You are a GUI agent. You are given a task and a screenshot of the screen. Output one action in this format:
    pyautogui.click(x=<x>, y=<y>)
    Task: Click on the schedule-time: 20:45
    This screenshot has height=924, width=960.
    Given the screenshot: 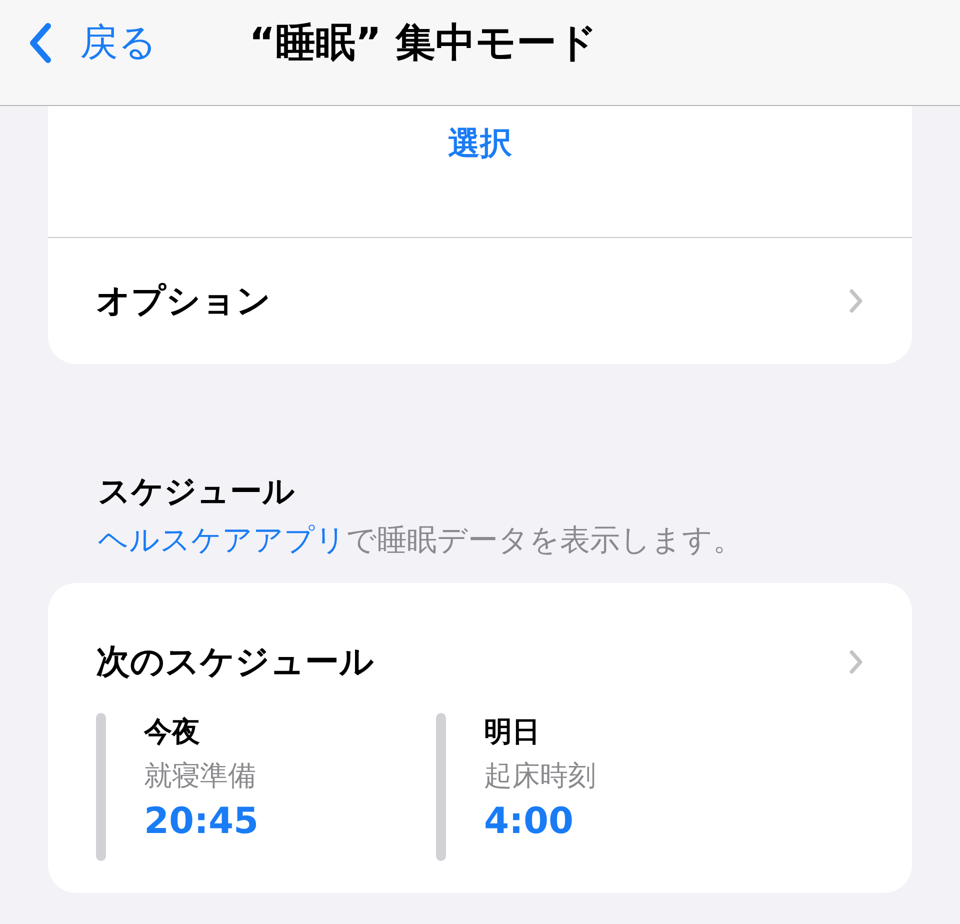 What is the action you would take?
    pyautogui.click(x=201, y=821)
    